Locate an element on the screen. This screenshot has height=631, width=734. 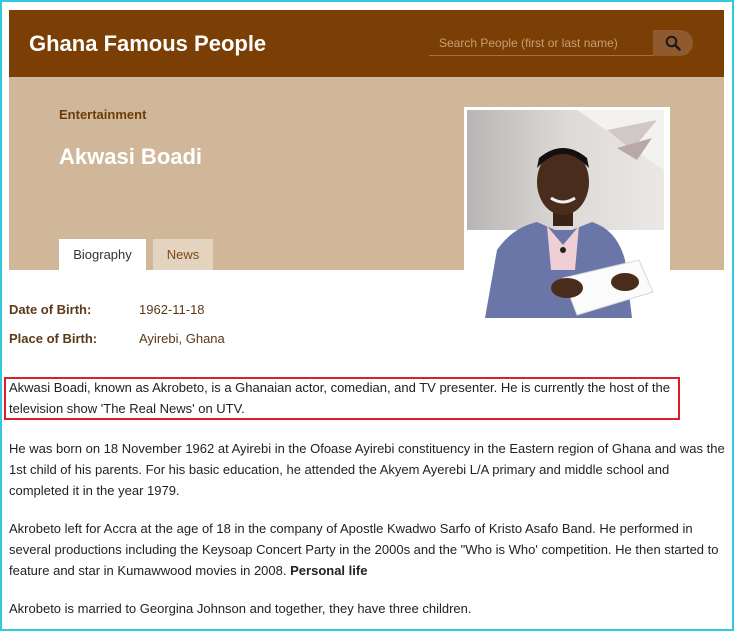
search-icon is located at coordinates (673, 43).